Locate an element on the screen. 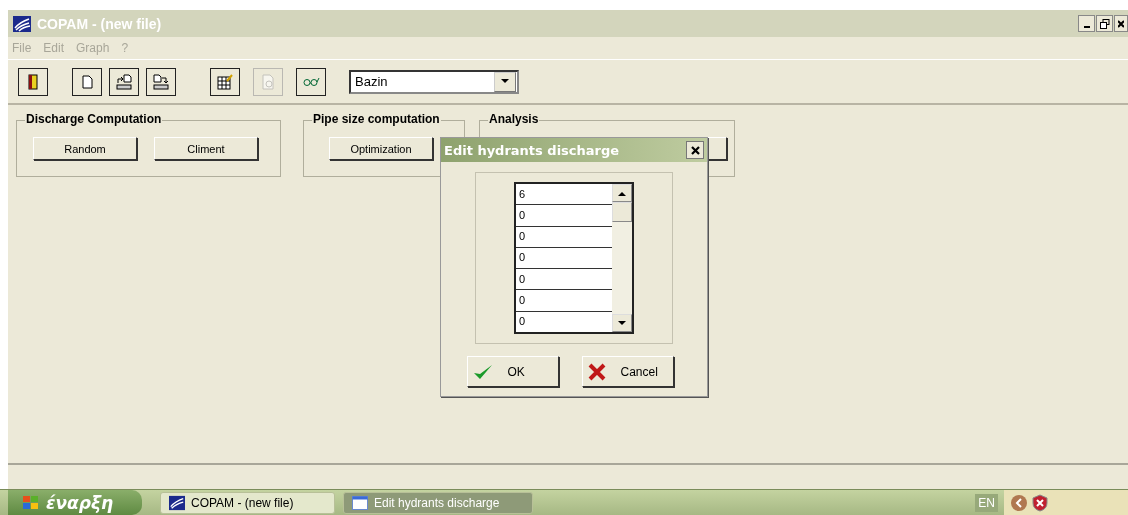 The image size is (1128, 515). glasses-icon is located at coordinates (311, 81).